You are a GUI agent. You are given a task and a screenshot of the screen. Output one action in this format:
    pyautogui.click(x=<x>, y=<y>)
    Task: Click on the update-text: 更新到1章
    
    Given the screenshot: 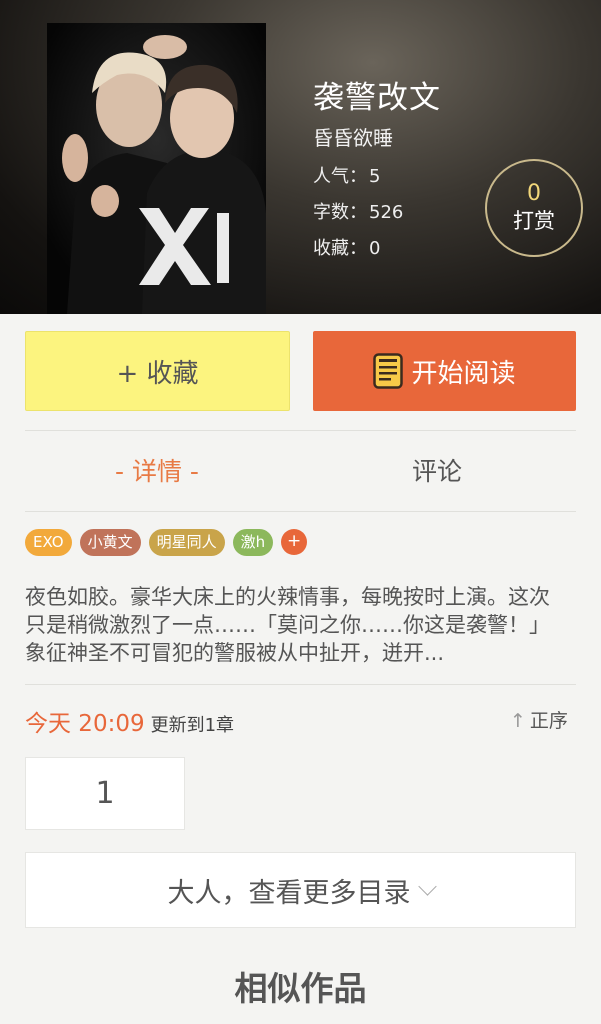 What is the action you would take?
    pyautogui.click(x=192, y=725)
    